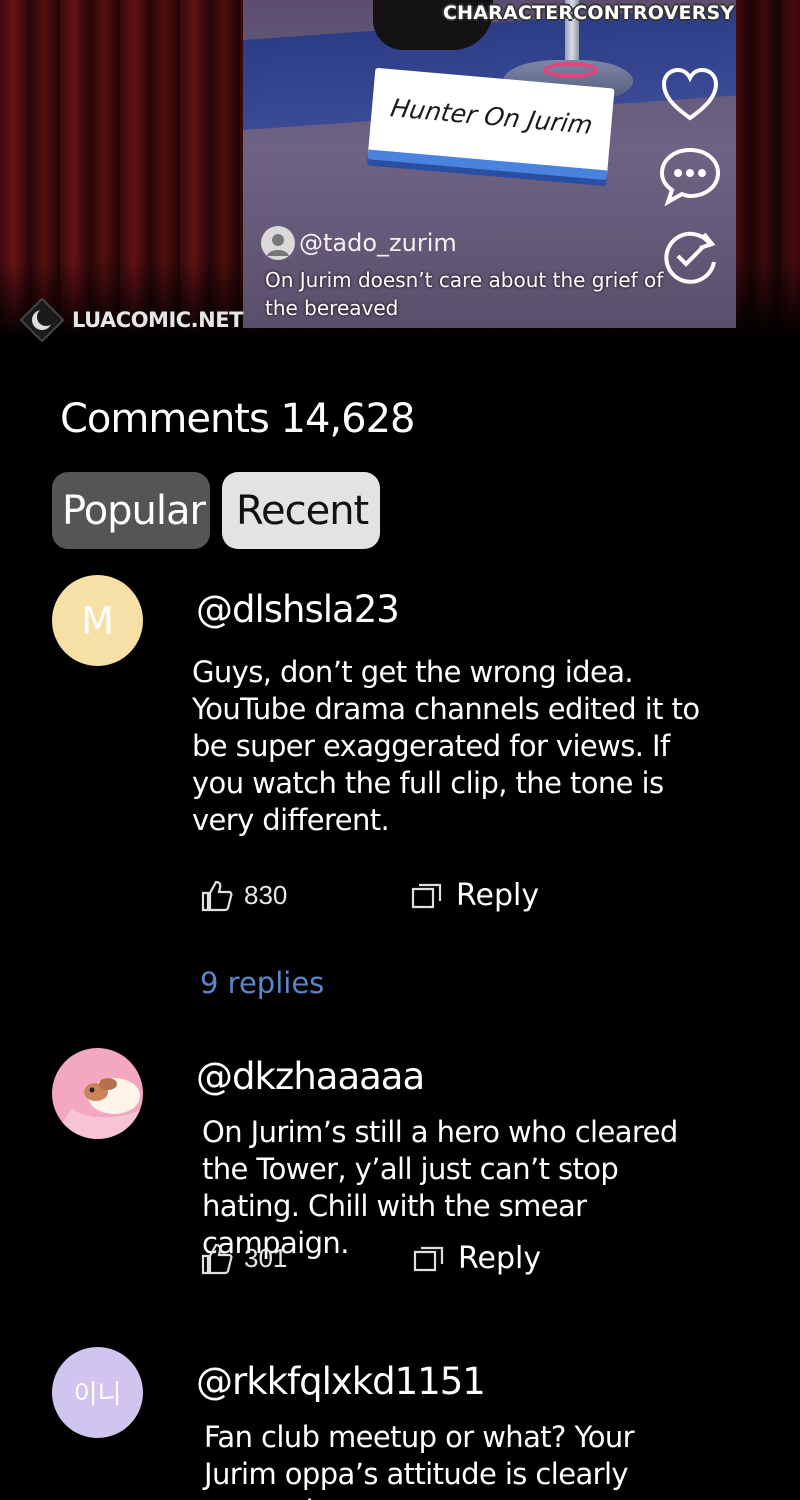 Image resolution: width=800 pixels, height=1500 pixels. I want to click on comments-count-heading: Comments 14,628, so click(237, 419).